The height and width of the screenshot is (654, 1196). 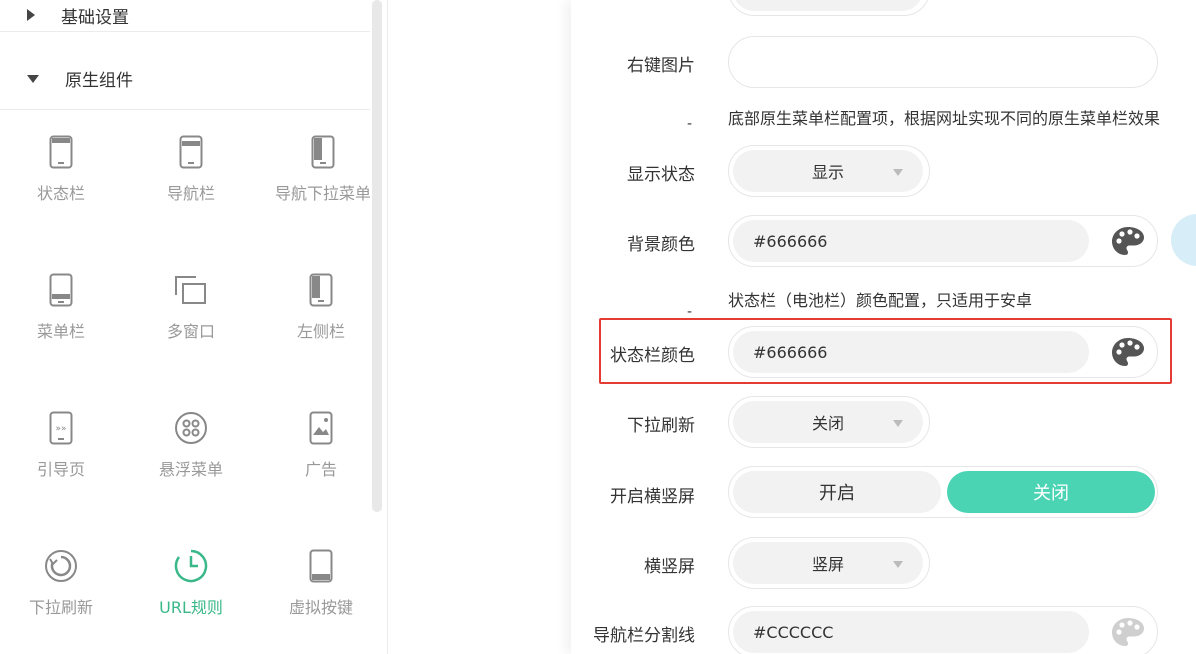 I want to click on pull-refresh-label: 下拉刷新, so click(x=661, y=426).